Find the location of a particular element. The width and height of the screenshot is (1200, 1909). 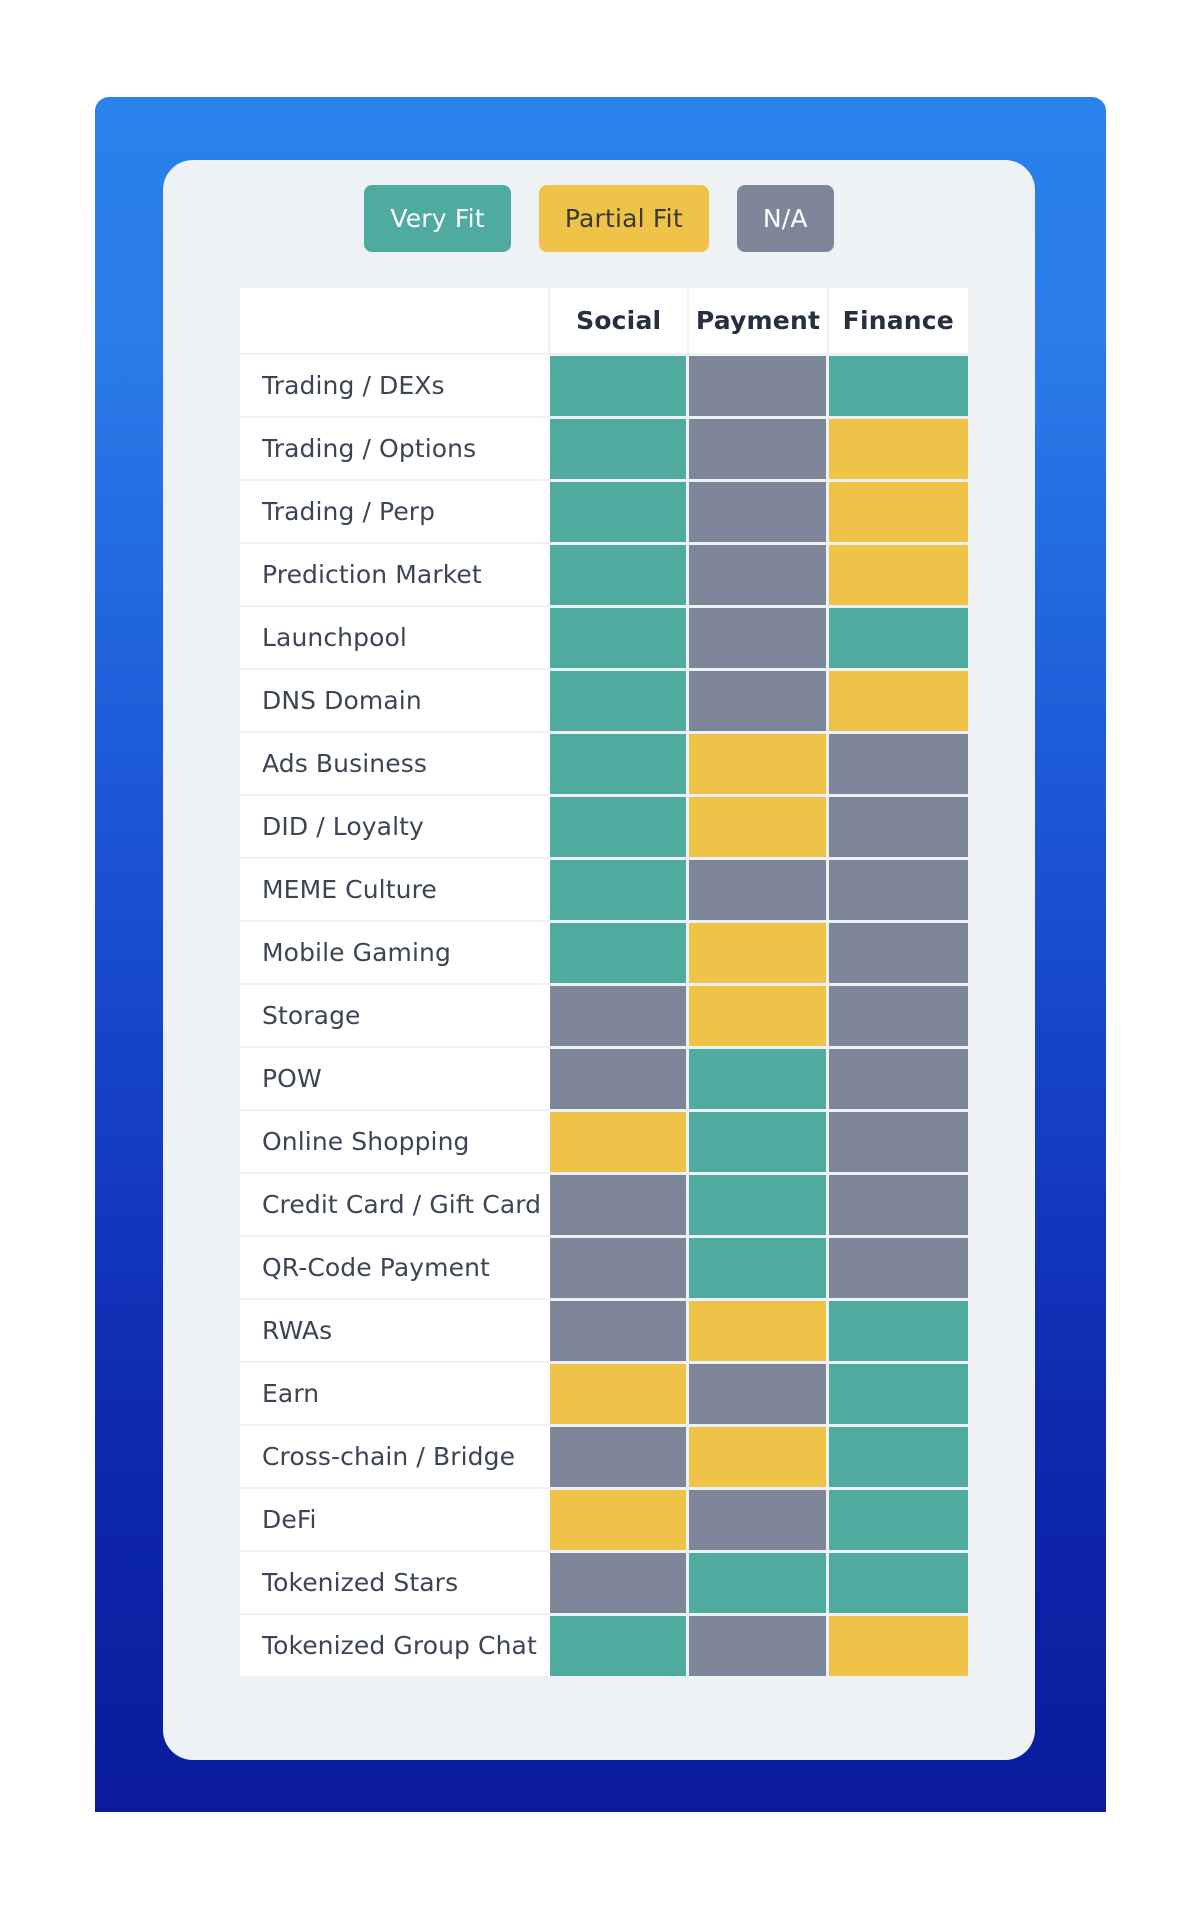

row-label: Earn is located at coordinates (395, 1392).